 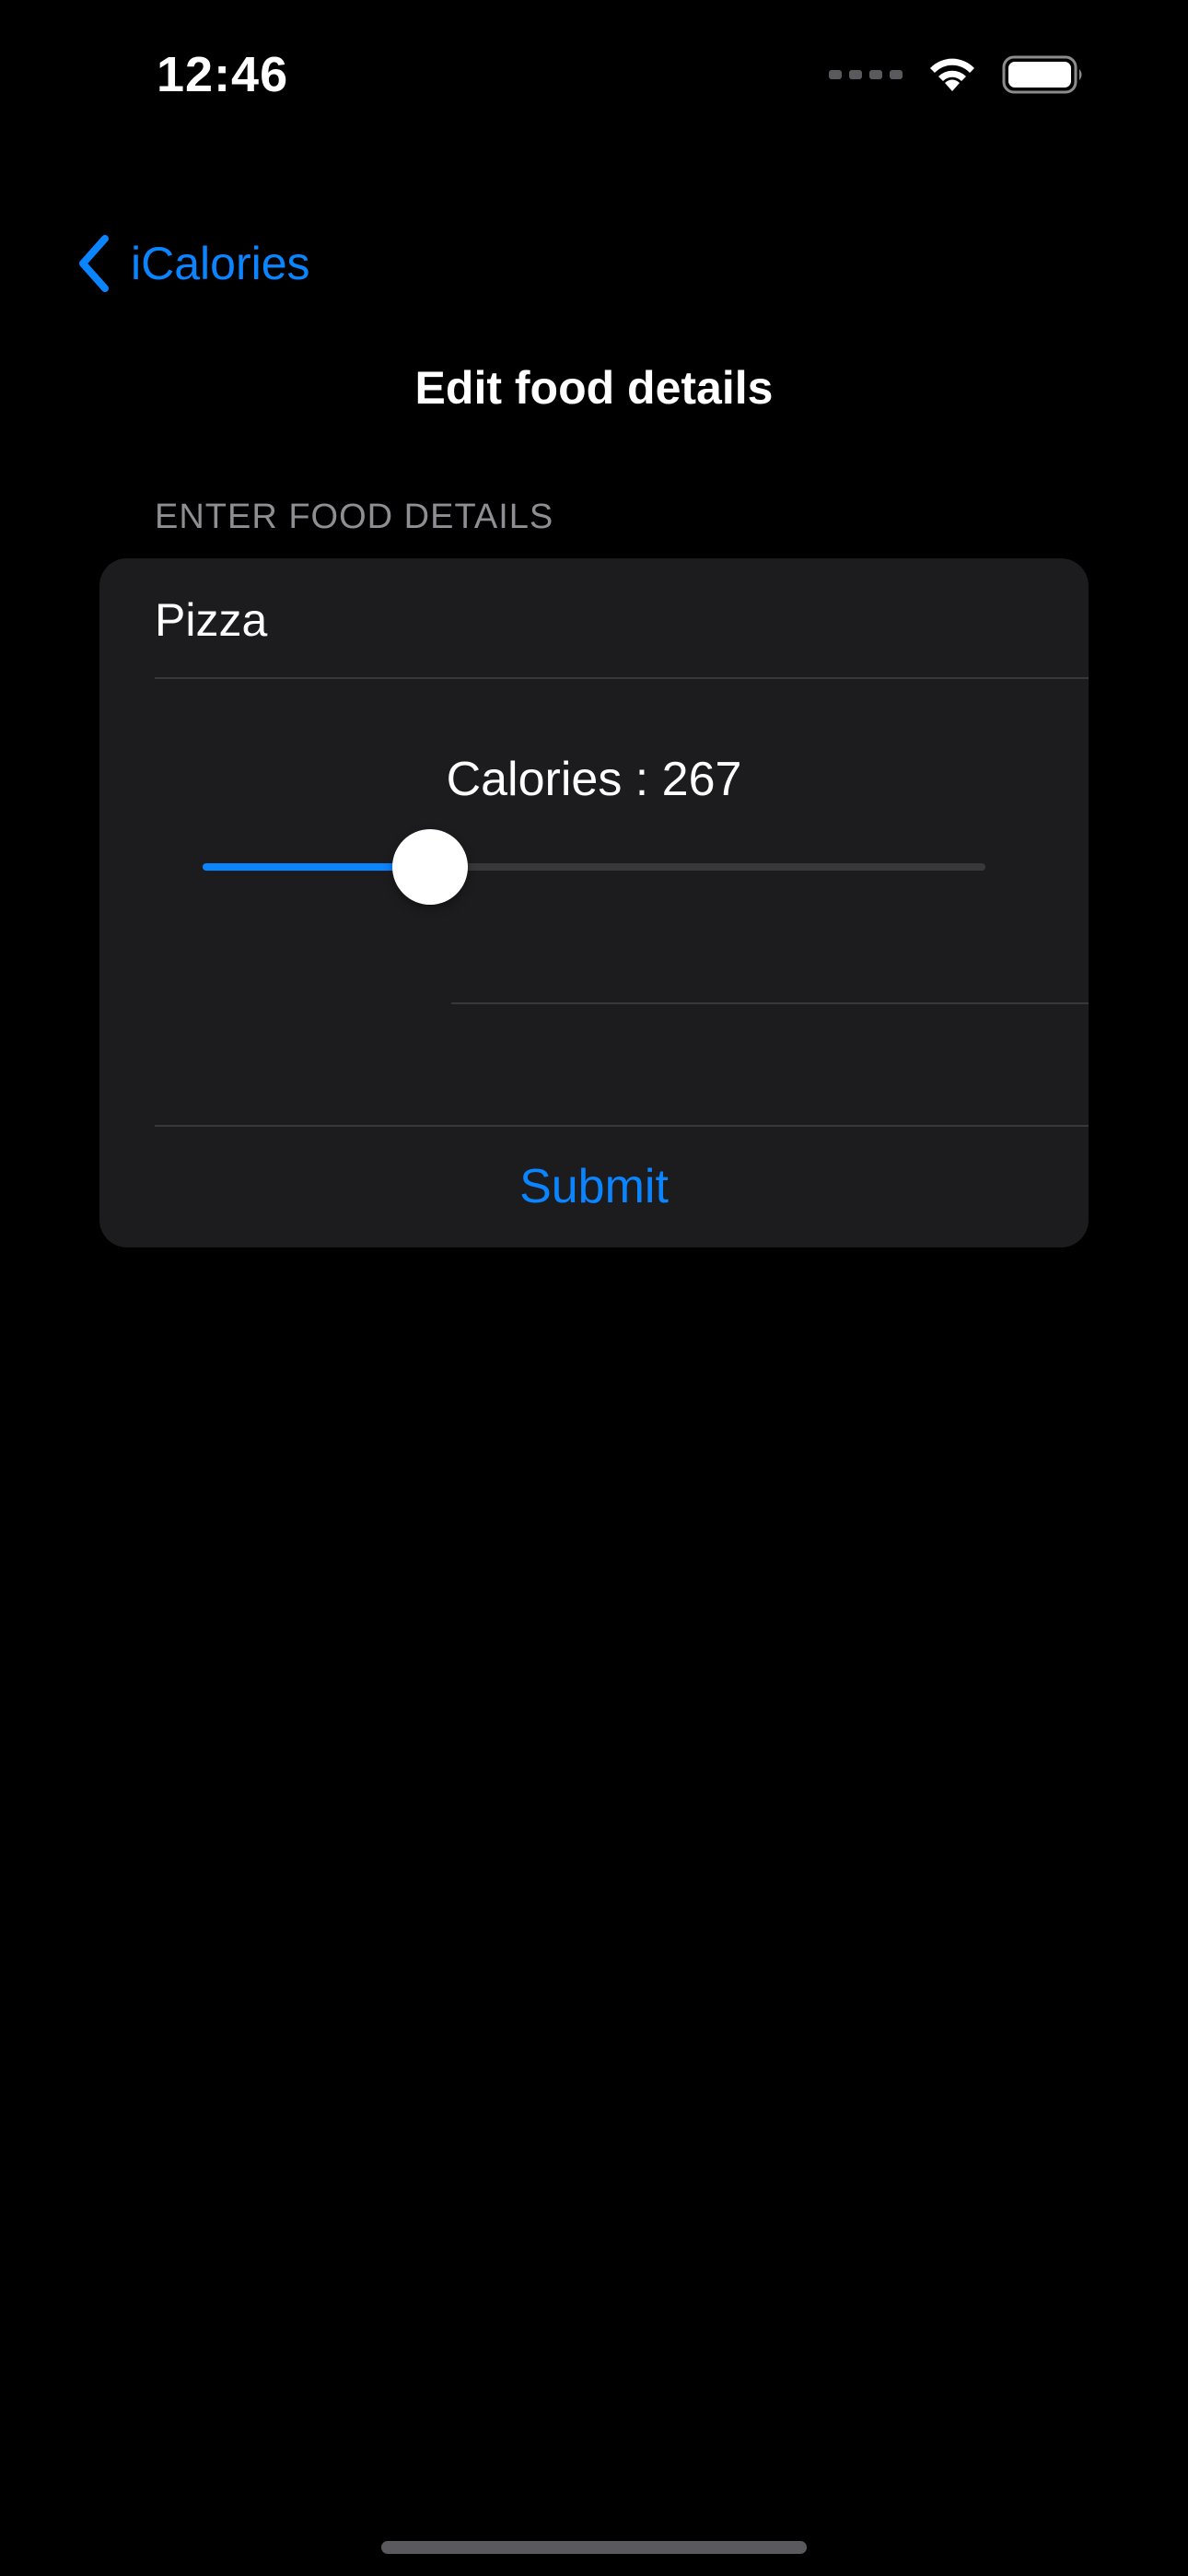 What do you see at coordinates (220, 263) in the screenshot?
I see `back-button-label: iCalories` at bounding box center [220, 263].